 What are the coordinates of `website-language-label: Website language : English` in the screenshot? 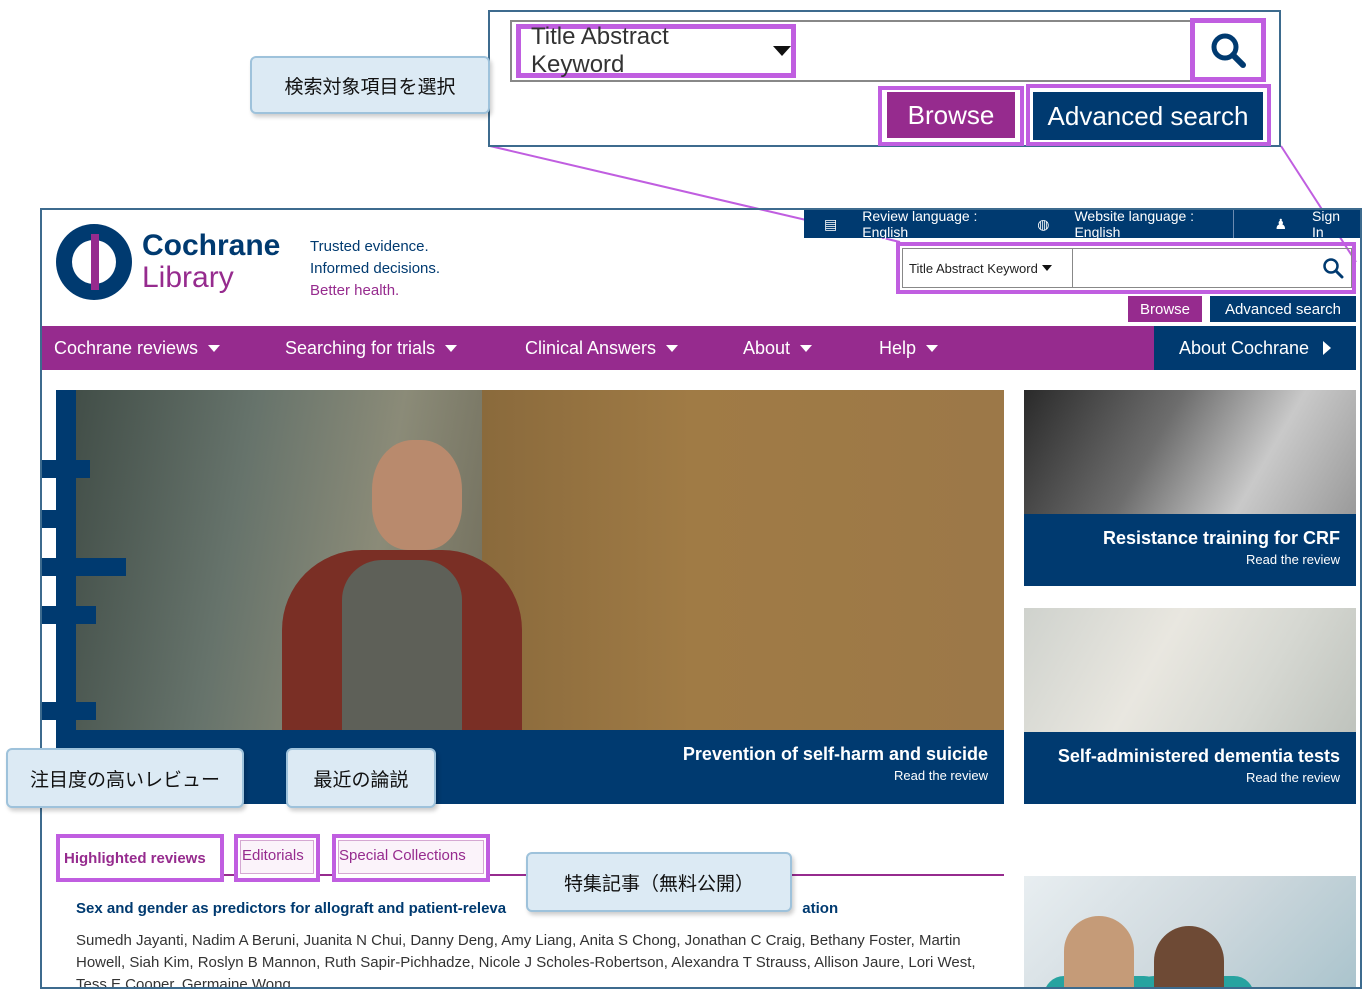 It's located at (1134, 224).